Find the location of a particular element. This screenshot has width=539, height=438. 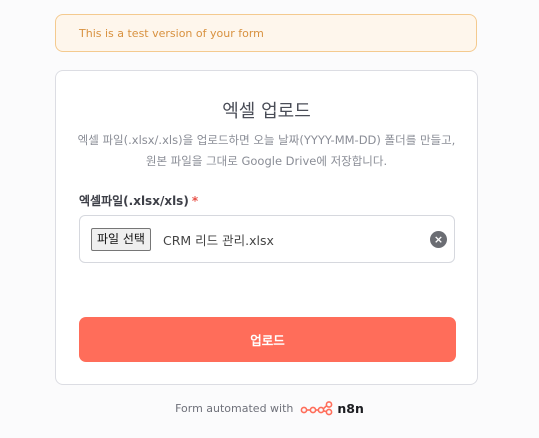

n8n-logo-icon is located at coordinates (317, 408).